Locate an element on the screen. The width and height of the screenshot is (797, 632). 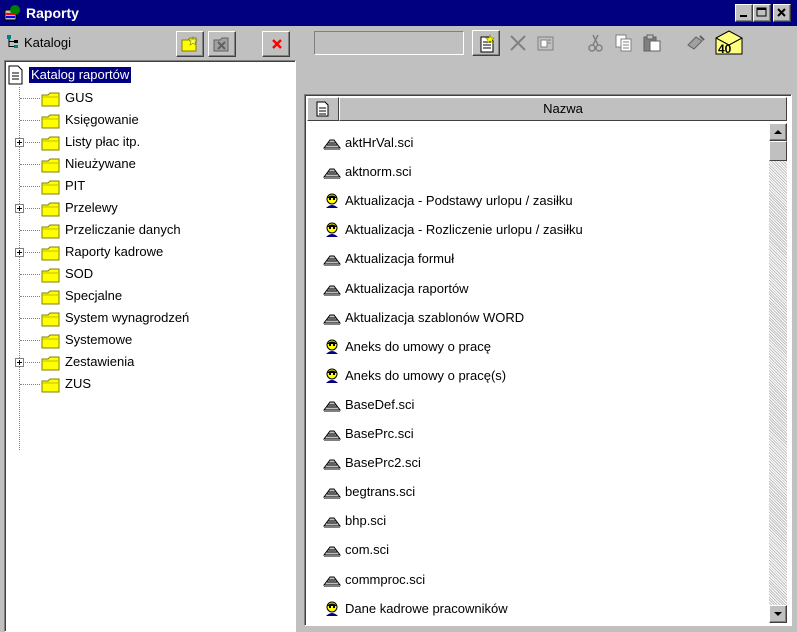
tree-item: Listy płac itp. is located at coordinates (145, 143).